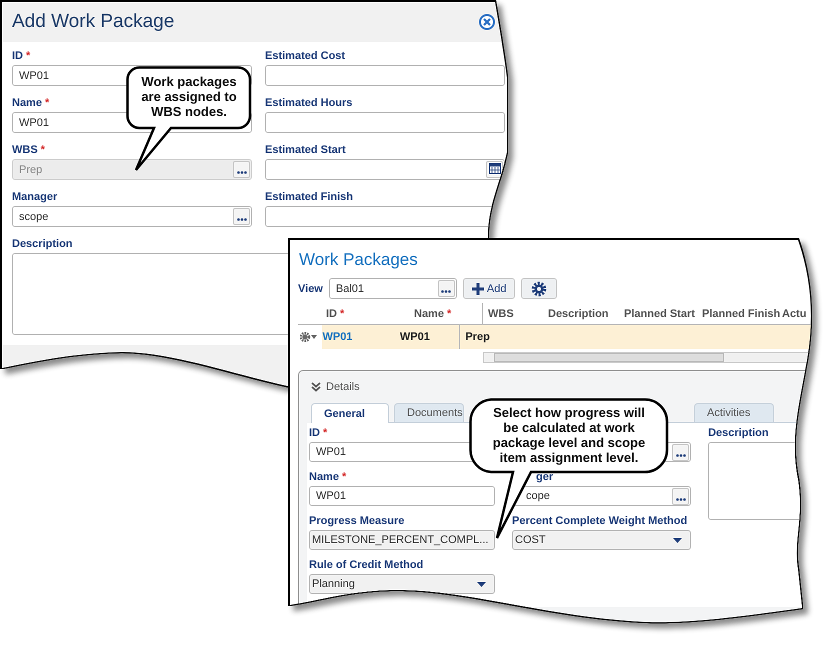 This screenshot has height=650, width=825. What do you see at coordinates (25, 150) in the screenshot?
I see `field-label: WBS` at bounding box center [25, 150].